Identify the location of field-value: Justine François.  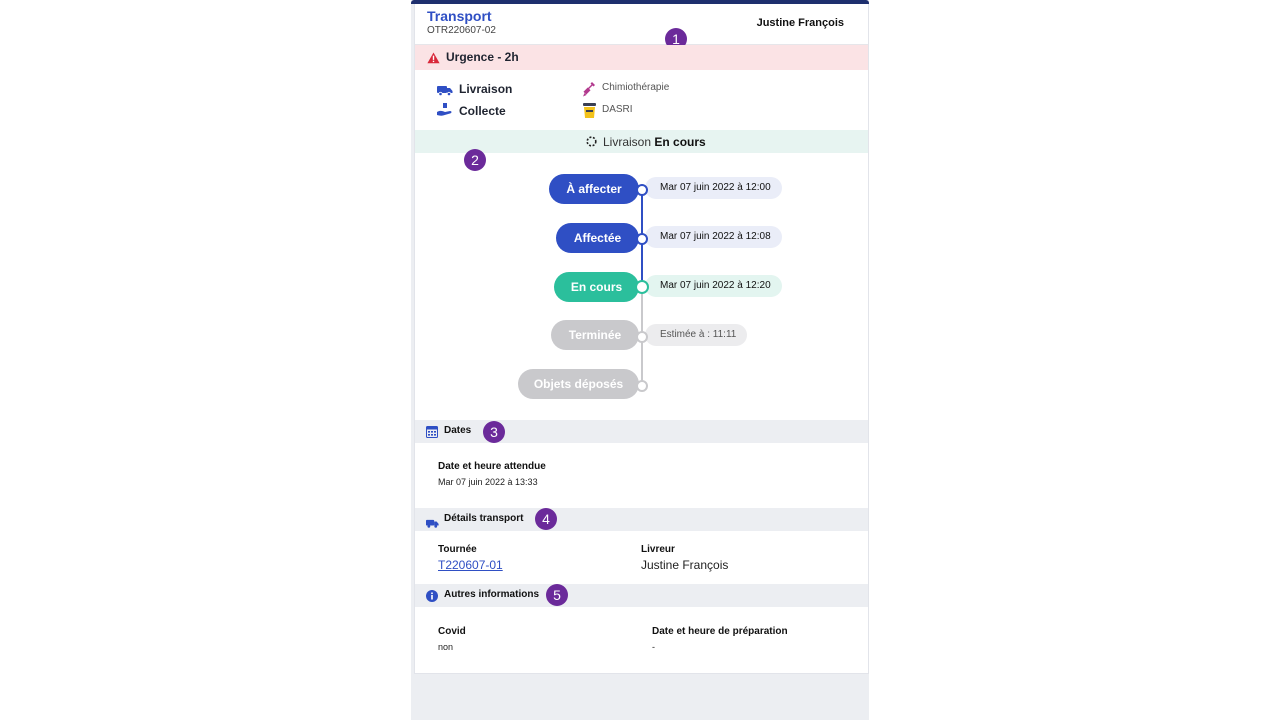
(685, 565).